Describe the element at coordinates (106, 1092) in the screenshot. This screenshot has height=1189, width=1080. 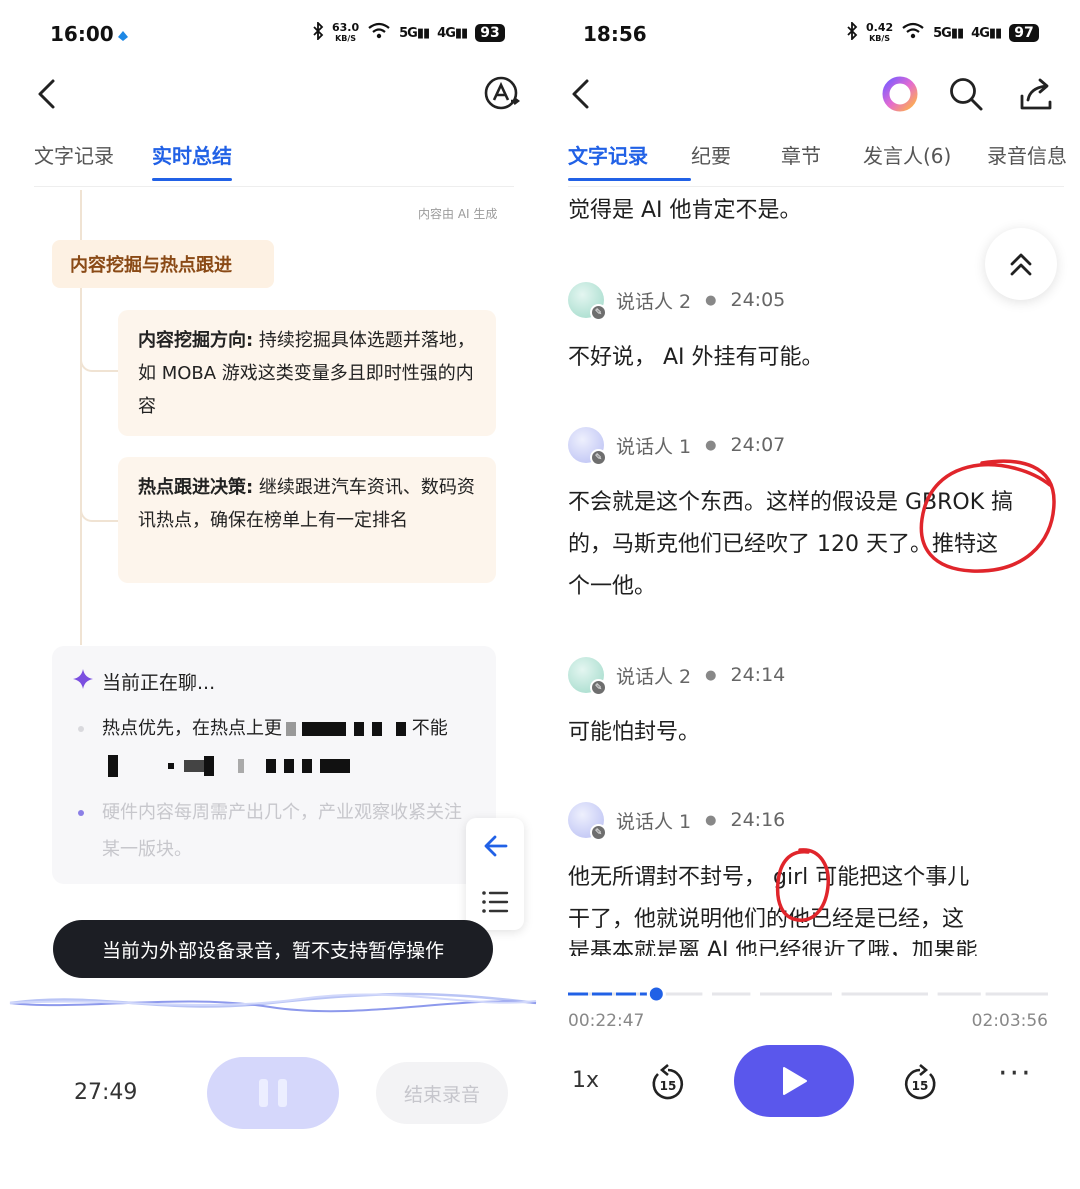
I see `recording-duration: 27:49` at that location.